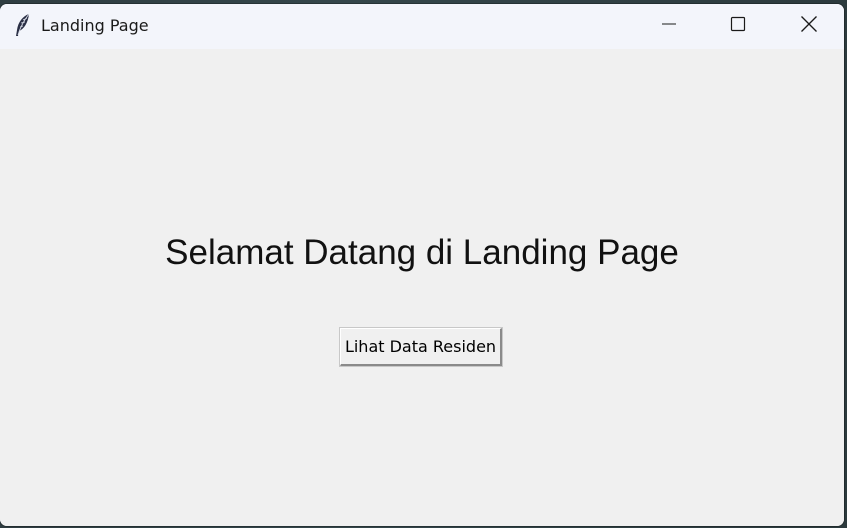 The width and height of the screenshot is (847, 528). I want to click on feather-icon, so click(23, 25).